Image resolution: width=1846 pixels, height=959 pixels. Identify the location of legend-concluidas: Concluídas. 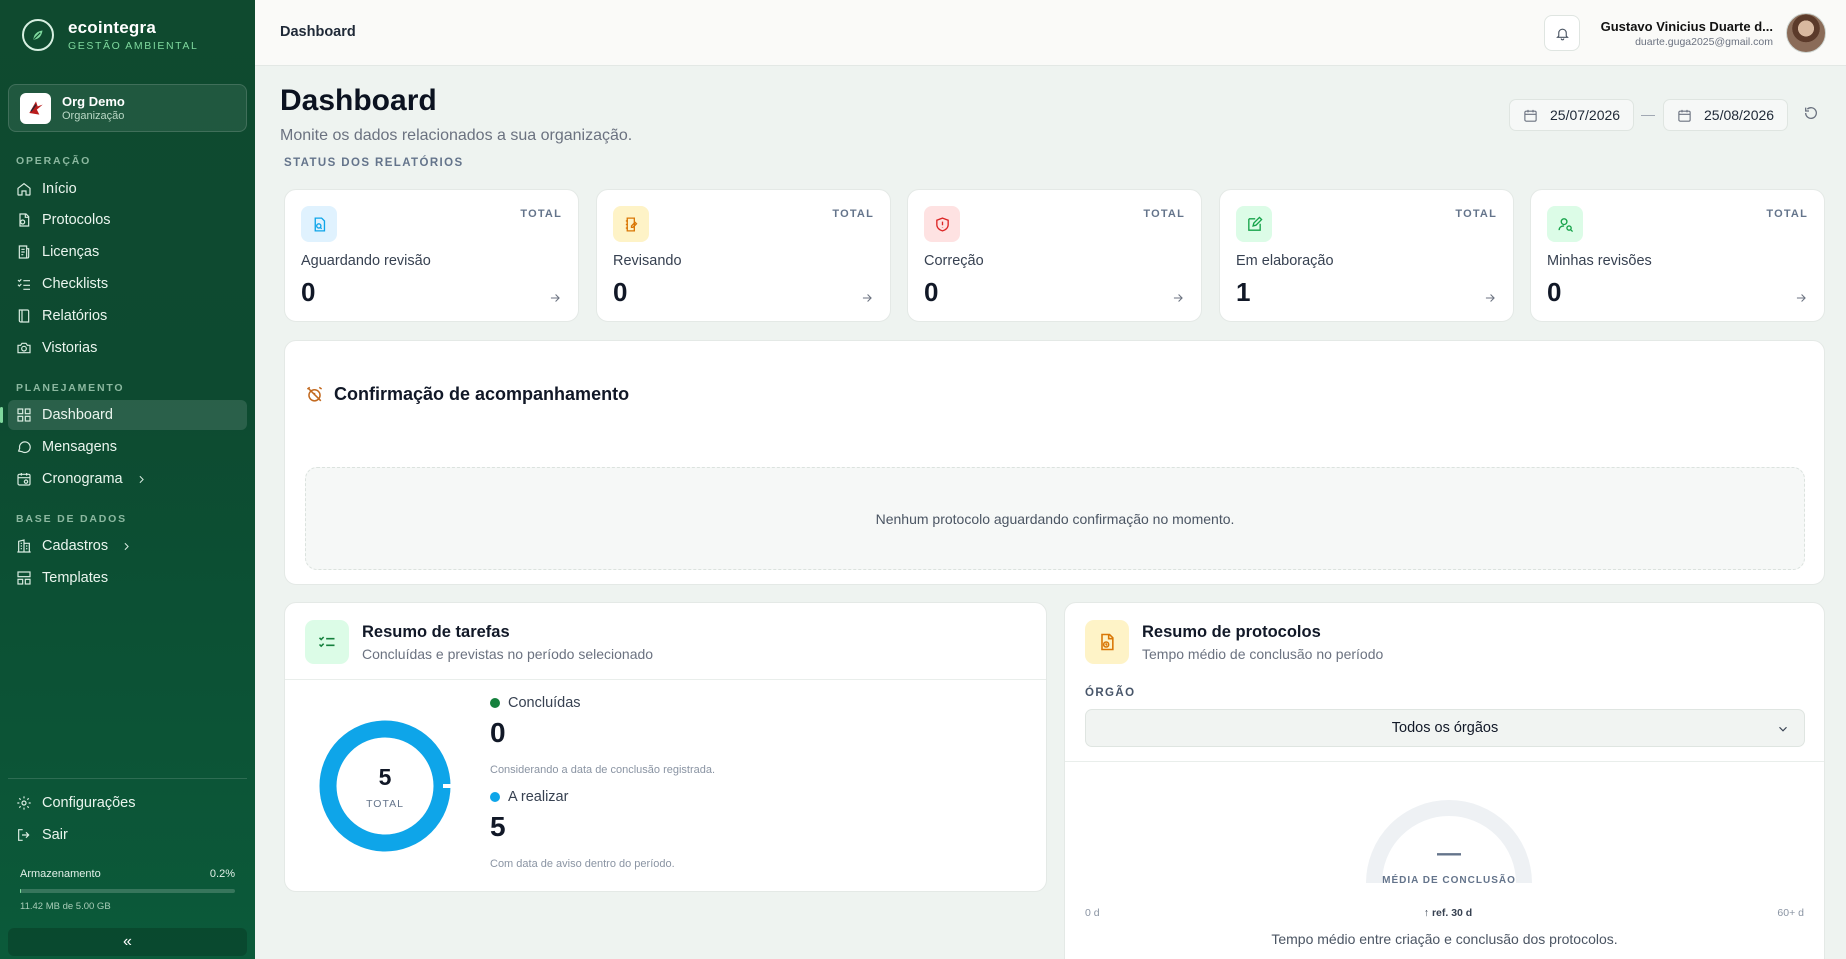
(535, 703).